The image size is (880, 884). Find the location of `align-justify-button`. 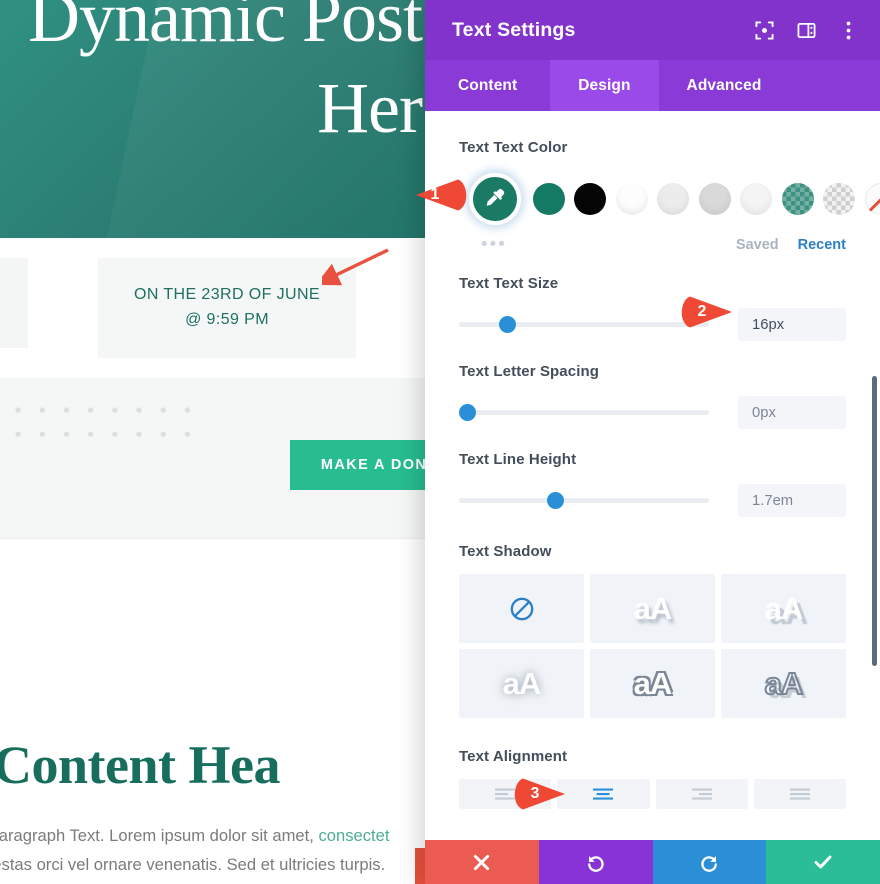

align-justify-button is located at coordinates (799, 794).